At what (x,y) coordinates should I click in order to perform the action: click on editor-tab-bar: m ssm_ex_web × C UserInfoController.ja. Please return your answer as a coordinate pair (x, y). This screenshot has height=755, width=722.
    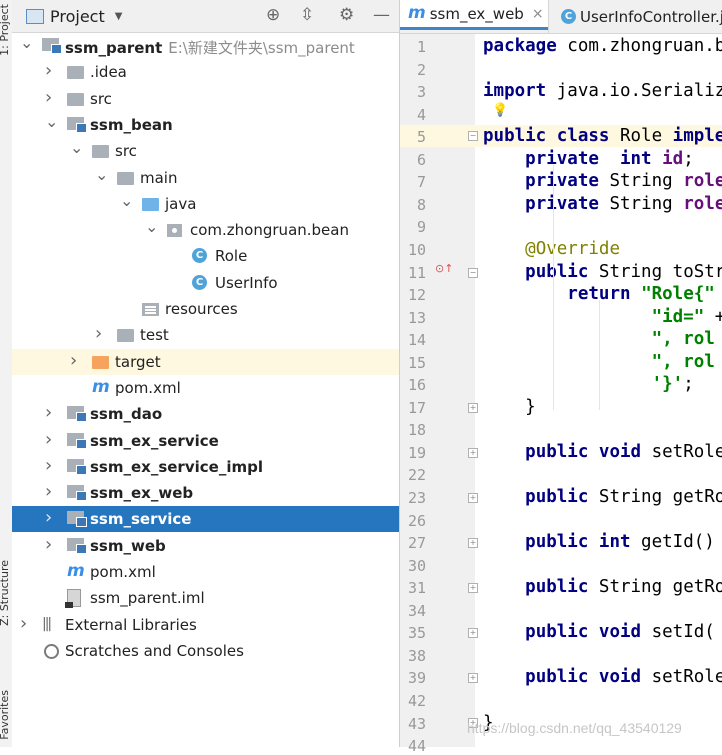
    Looking at the image, I should click on (561, 17).